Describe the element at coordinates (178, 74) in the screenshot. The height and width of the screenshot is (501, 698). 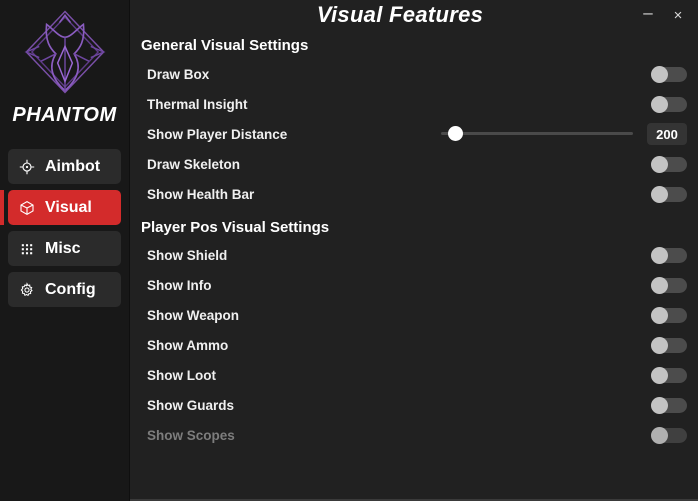
I see `setting-label: Draw Box` at that location.